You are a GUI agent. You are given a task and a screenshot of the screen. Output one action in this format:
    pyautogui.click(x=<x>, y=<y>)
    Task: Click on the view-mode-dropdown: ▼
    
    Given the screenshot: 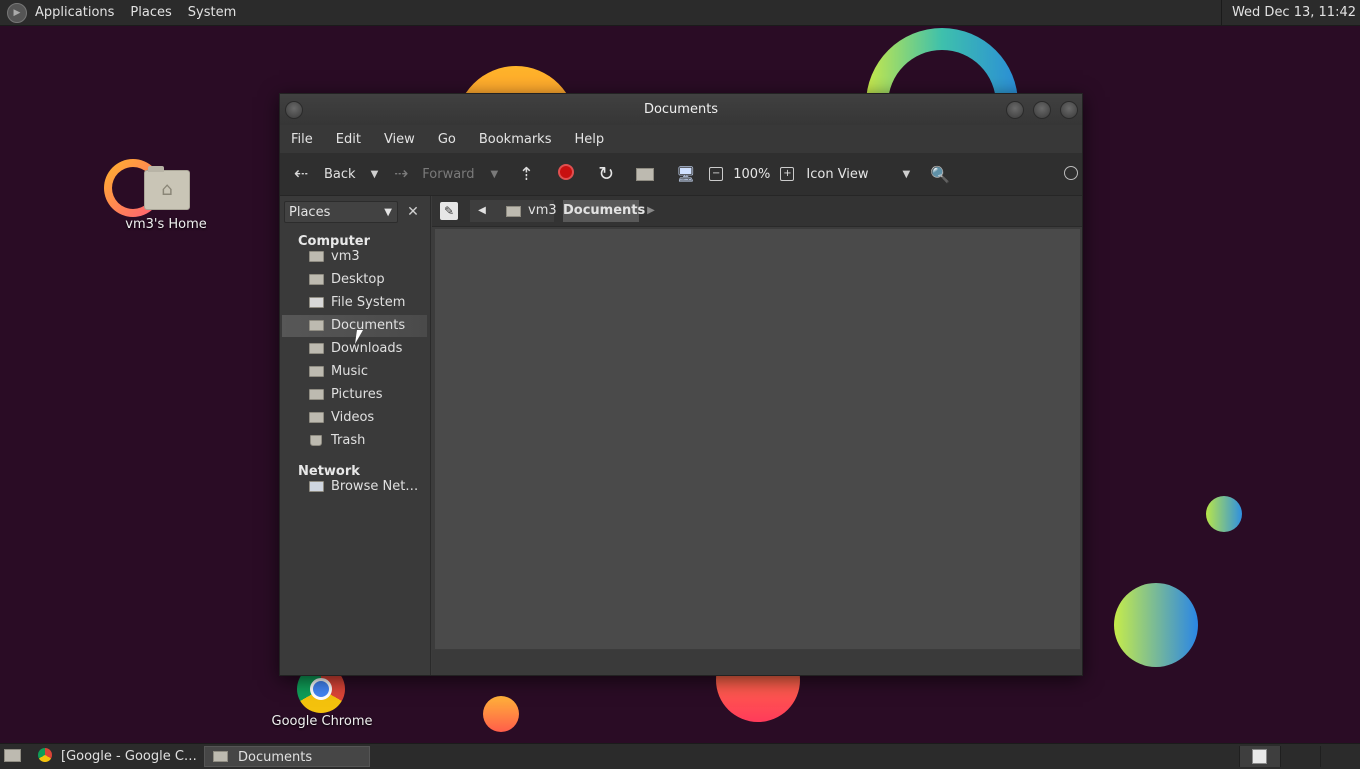 What is the action you would take?
    pyautogui.click(x=907, y=174)
    